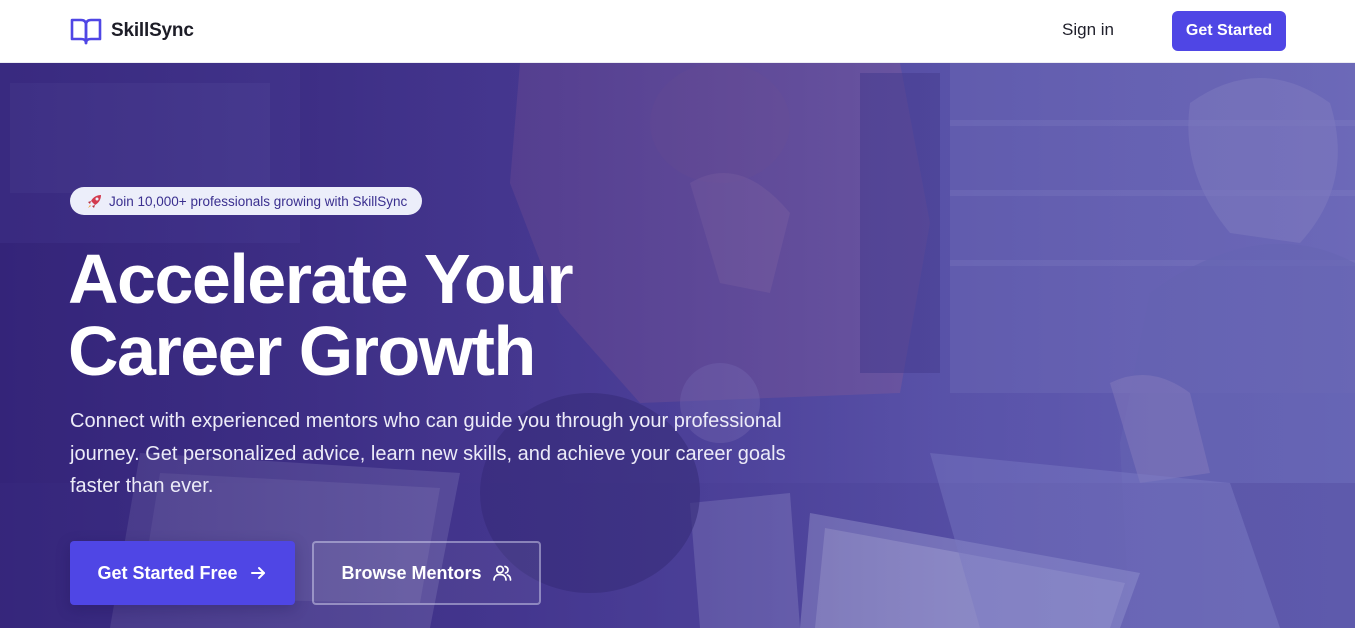 Image resolution: width=1355 pixels, height=628 pixels. I want to click on browse-mentors-button: Browse Mentors, so click(426, 573).